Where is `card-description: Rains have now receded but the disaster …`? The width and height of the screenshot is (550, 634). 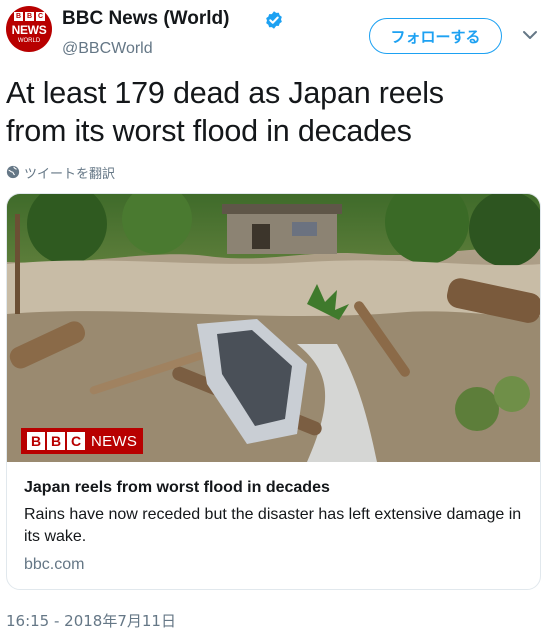 card-description: Rains have now receded but the disaster … is located at coordinates (273, 525).